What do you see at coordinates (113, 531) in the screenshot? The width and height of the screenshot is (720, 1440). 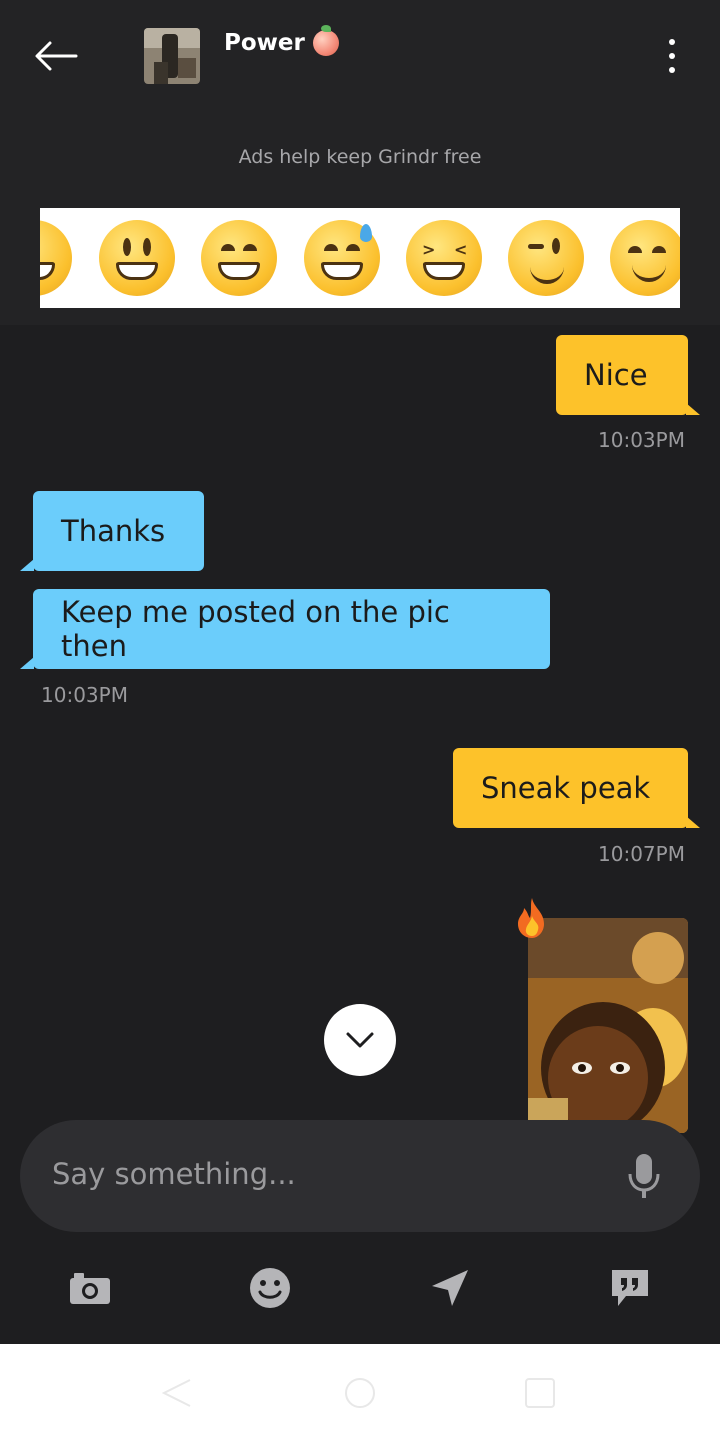 I see `message-text: Thanks` at bounding box center [113, 531].